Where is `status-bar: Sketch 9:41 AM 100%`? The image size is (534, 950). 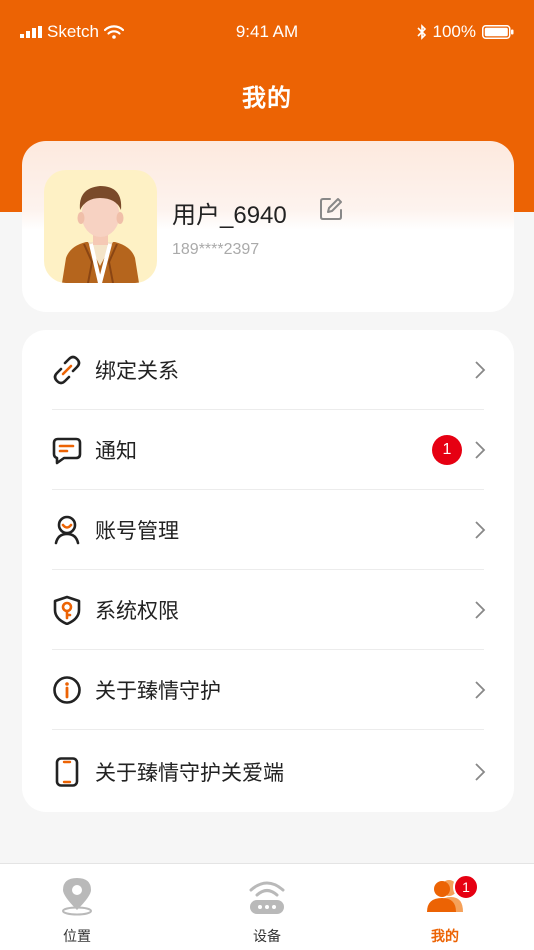 status-bar: Sketch 9:41 AM 100% is located at coordinates (267, 32).